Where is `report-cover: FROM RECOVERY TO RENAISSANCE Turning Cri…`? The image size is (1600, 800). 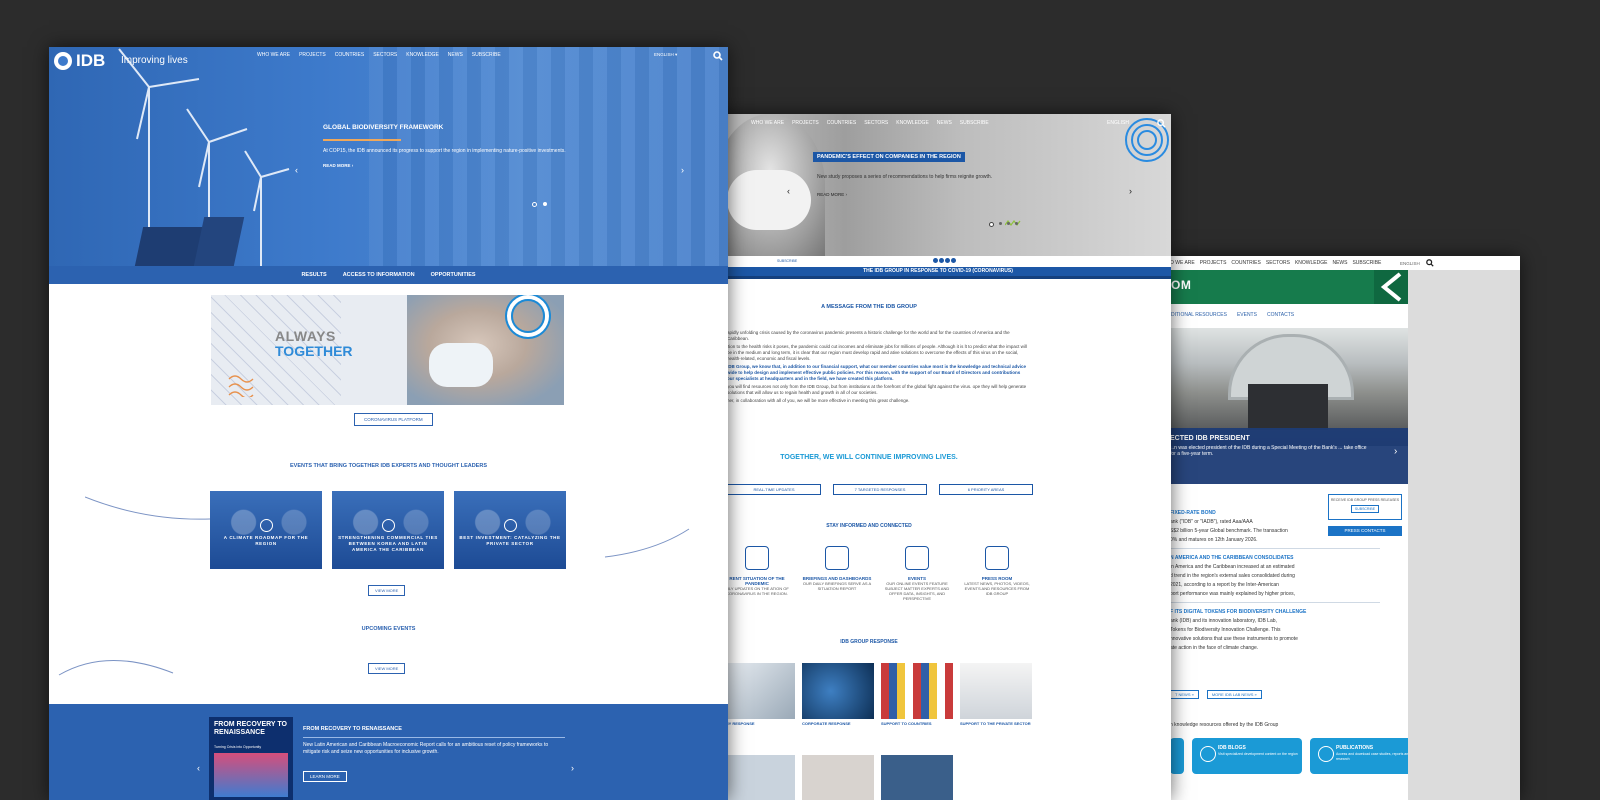 report-cover: FROM RECOVERY TO RENAISSANCE Turning Cri… is located at coordinates (251, 758).